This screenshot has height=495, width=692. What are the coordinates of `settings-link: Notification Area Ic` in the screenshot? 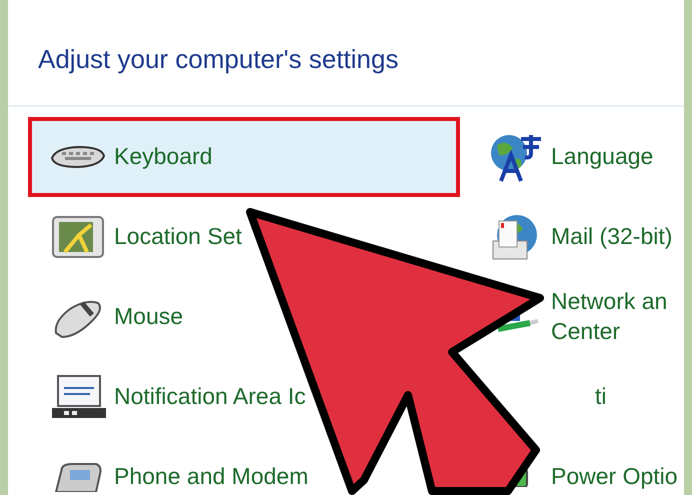 It's located at (210, 397).